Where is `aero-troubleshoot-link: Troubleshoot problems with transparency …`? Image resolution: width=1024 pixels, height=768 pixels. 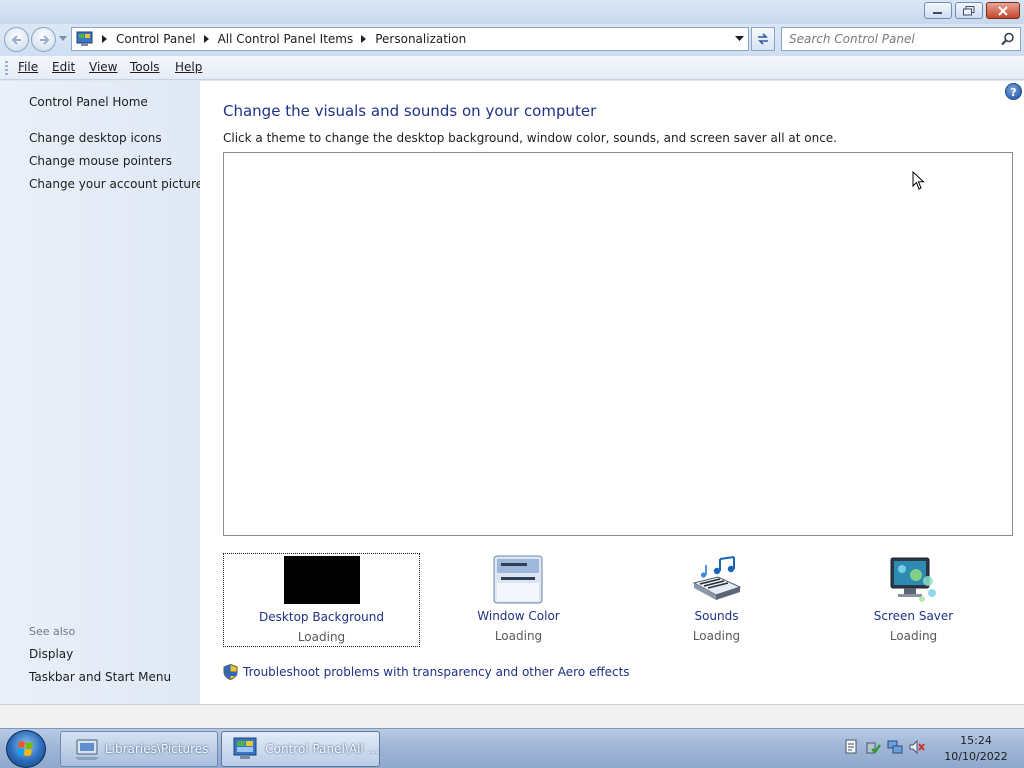
aero-troubleshoot-link: Troubleshoot problems with transparency … is located at coordinates (426, 672).